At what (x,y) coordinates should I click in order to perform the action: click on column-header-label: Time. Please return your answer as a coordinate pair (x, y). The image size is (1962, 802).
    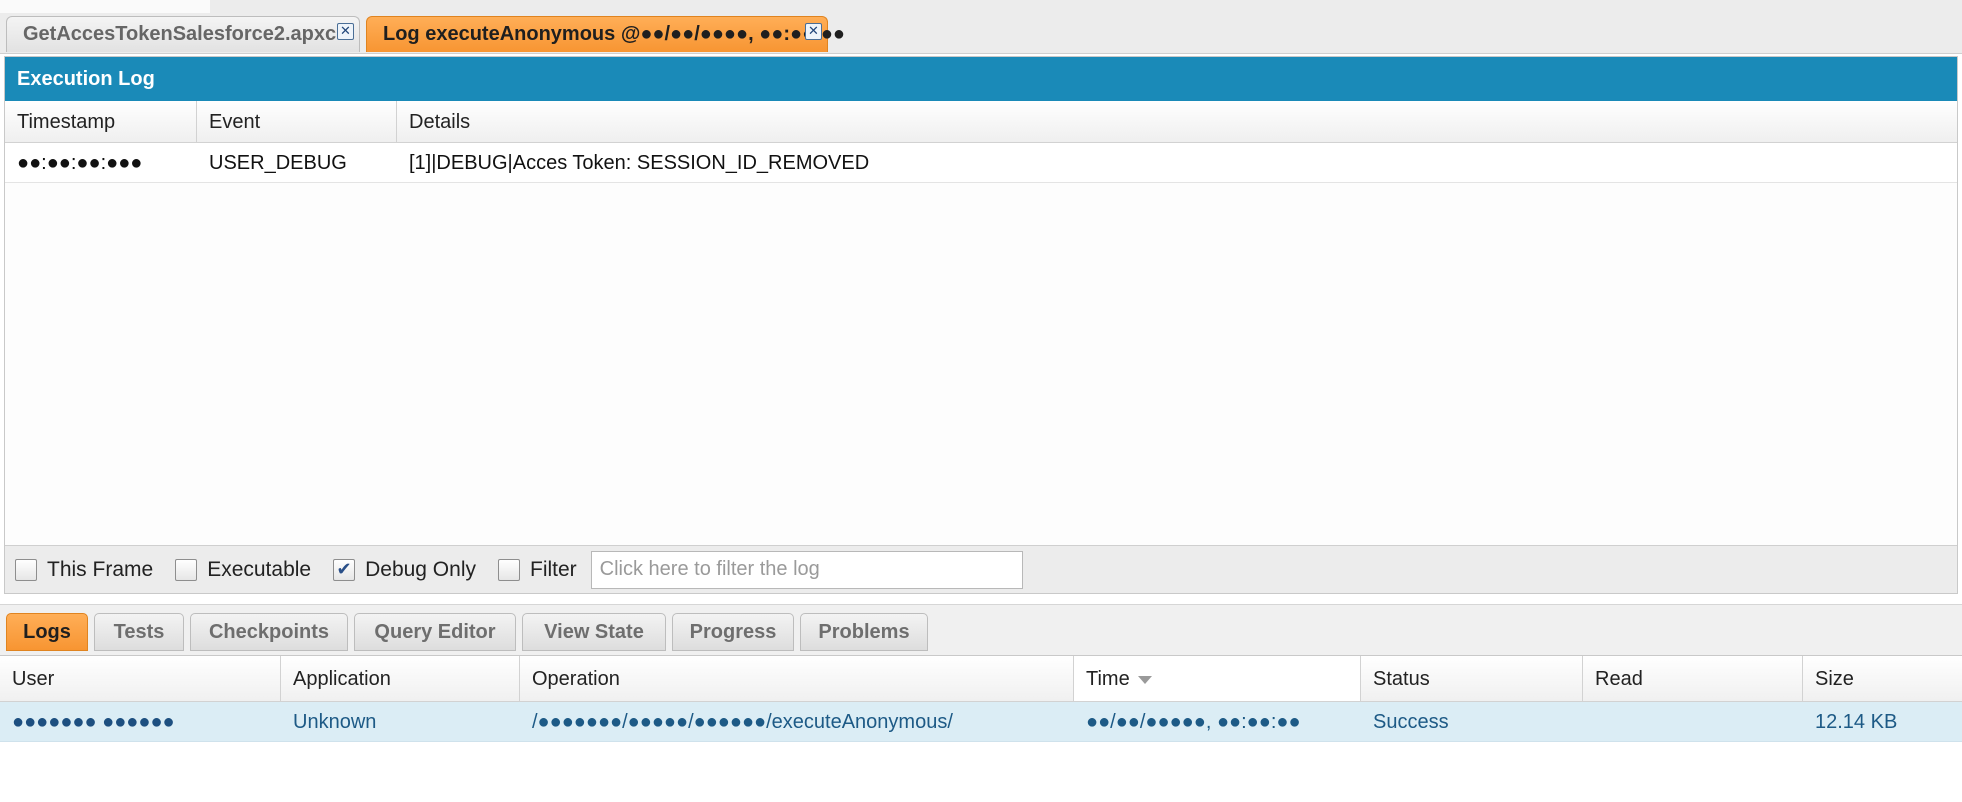
    Looking at the image, I should click on (1108, 679).